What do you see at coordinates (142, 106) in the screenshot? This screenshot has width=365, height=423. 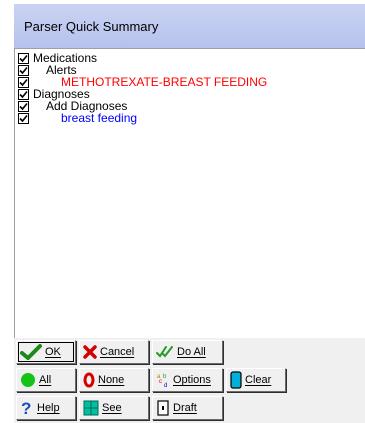 I see `tree-row: Add Diagnoses` at bounding box center [142, 106].